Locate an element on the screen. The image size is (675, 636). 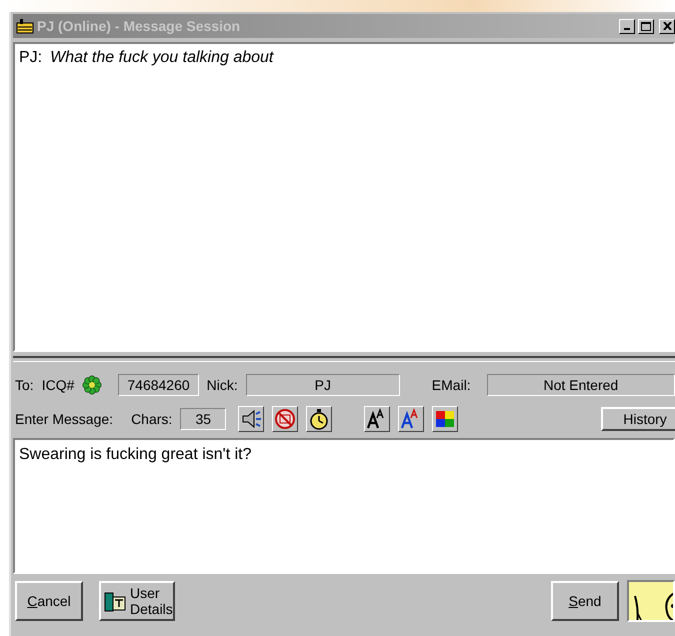
app-icon is located at coordinates (25, 26).